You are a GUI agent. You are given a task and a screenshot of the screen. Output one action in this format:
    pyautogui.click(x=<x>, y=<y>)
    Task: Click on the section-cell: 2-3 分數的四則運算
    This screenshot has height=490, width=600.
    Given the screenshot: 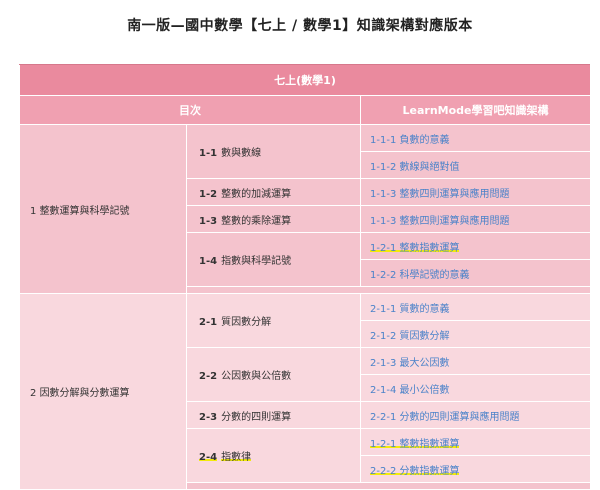 What is the action you would take?
    pyautogui.click(x=273, y=415)
    